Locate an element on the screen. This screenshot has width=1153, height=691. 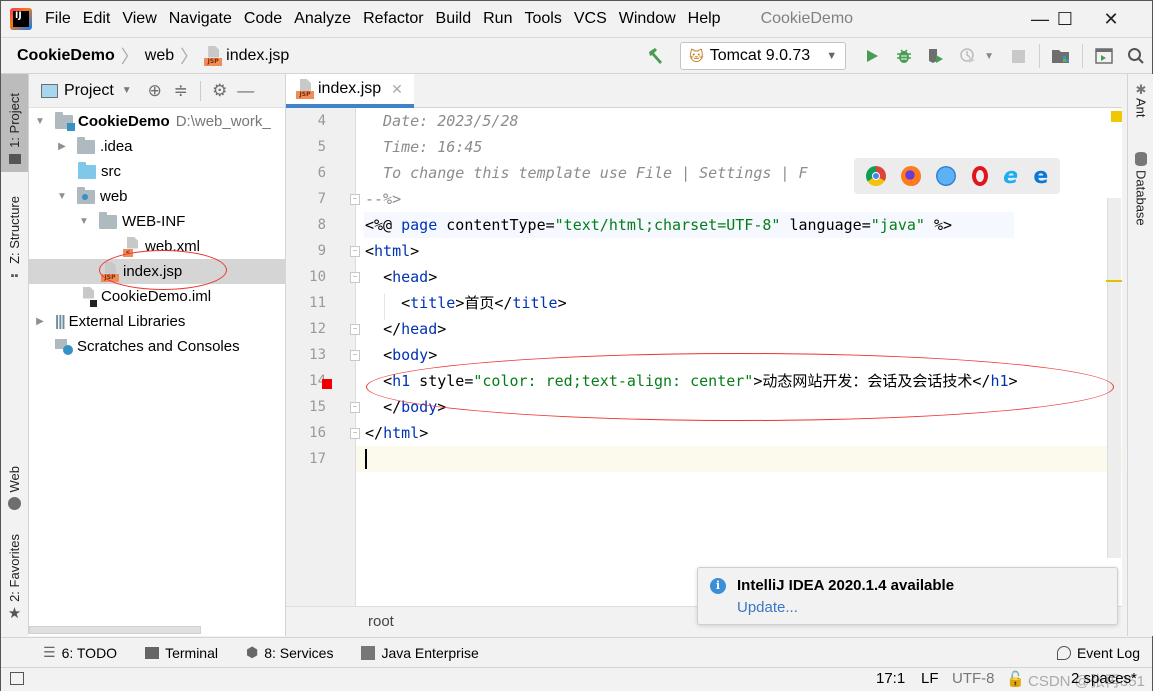
opera-icon is located at coordinates (979, 176).